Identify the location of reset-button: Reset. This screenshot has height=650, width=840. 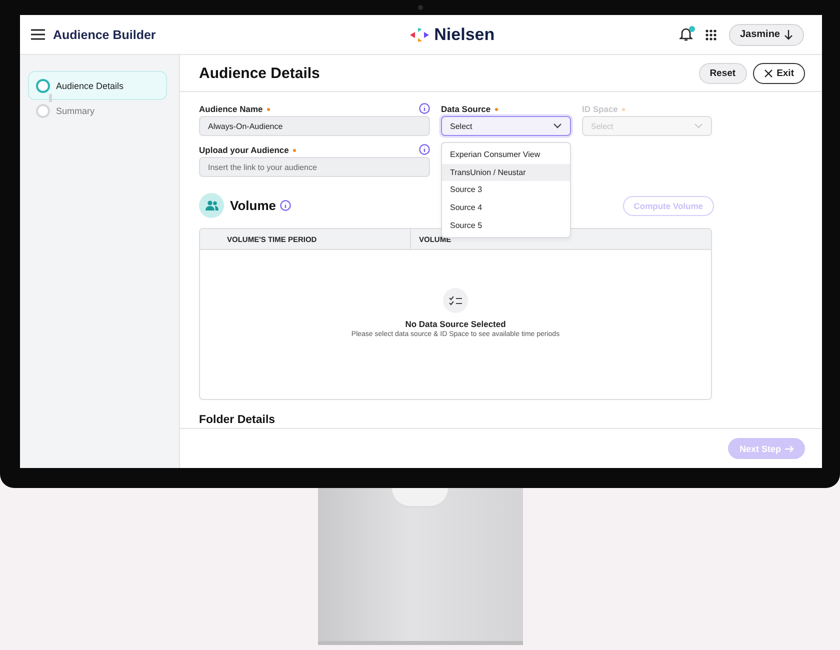
(722, 73).